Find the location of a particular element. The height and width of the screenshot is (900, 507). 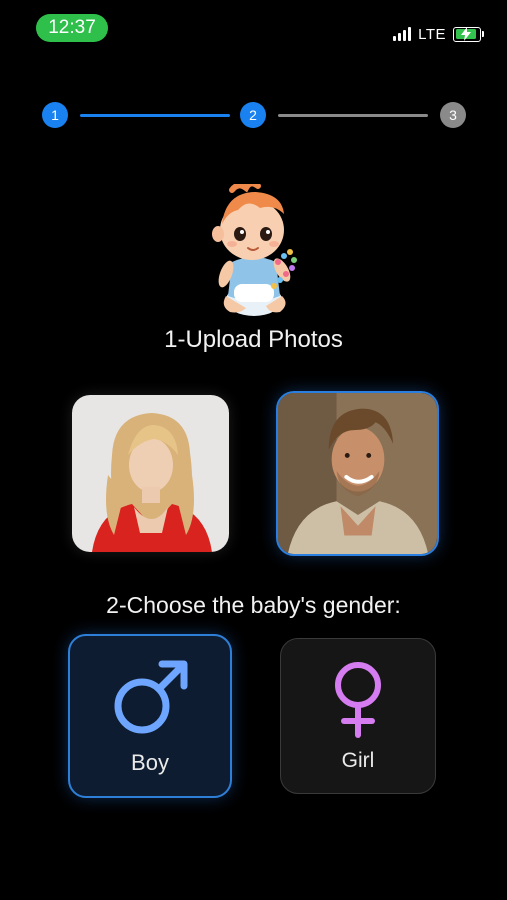

step-2-indicator: 2 is located at coordinates (253, 115).